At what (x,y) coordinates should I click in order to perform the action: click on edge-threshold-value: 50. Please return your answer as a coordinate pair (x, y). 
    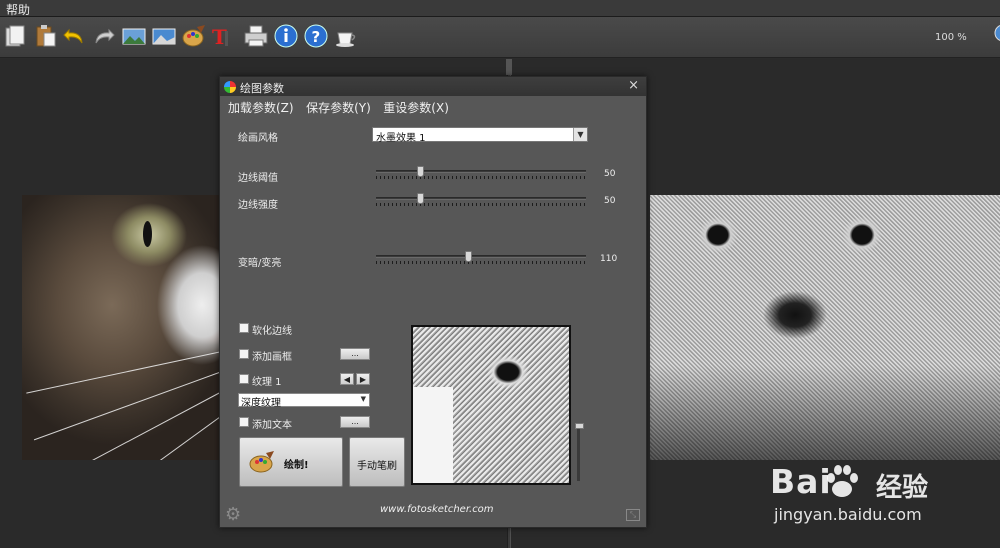
    Looking at the image, I should click on (610, 174).